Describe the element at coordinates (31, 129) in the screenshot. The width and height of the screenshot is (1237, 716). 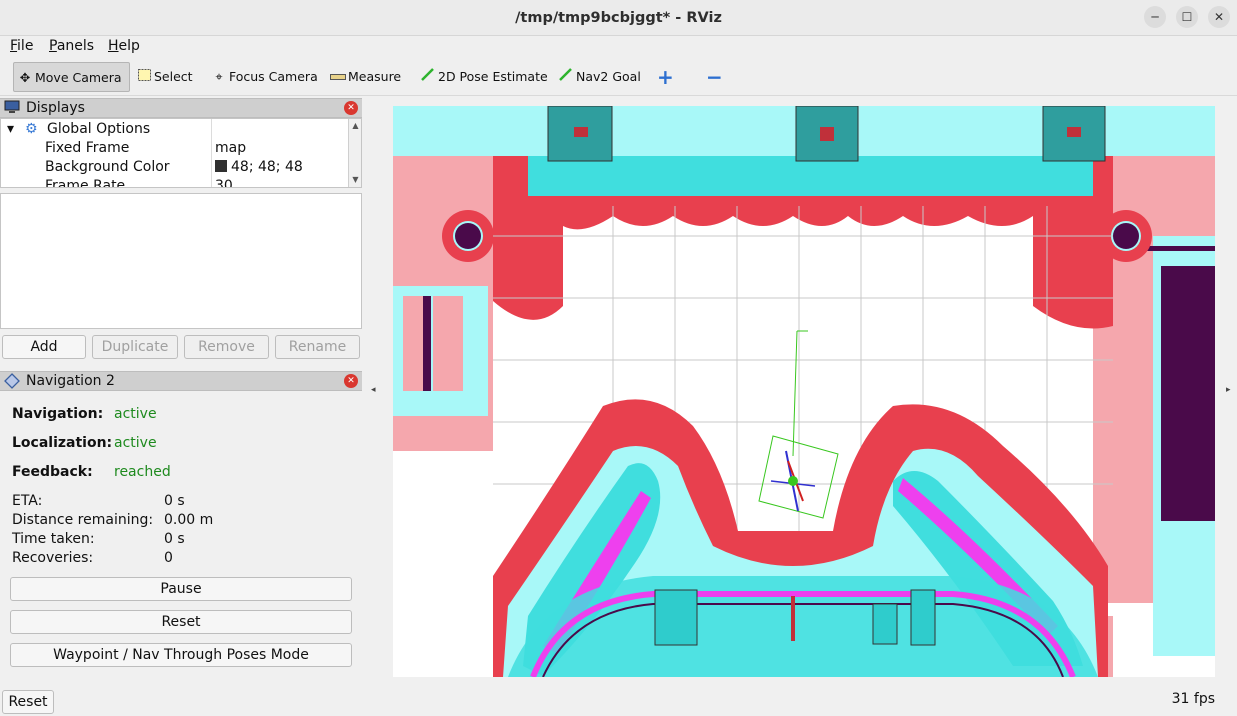
I see `gear-icon: ⚙` at that location.